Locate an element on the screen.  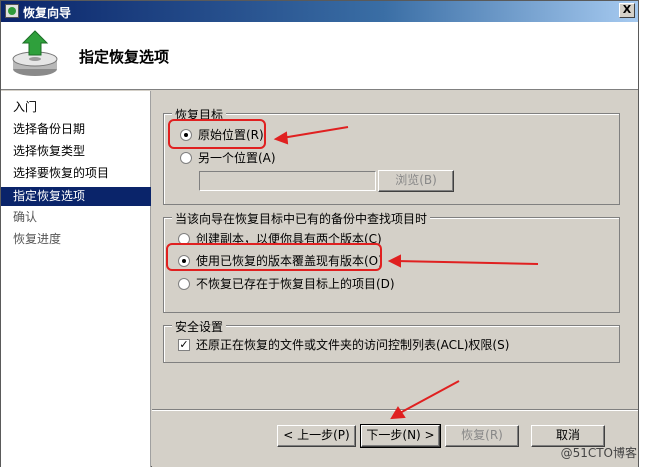
restore-acl-label: 还原正在恢复的文件或文件夹的访问控制列表(ACL)权限(S) is located at coordinates (353, 345).